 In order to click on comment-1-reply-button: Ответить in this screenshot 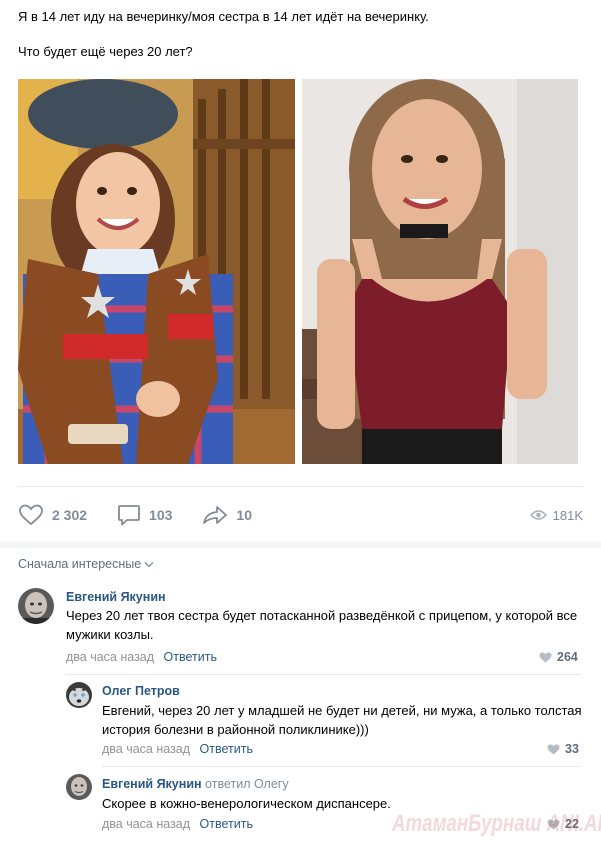, I will do `click(190, 657)`.